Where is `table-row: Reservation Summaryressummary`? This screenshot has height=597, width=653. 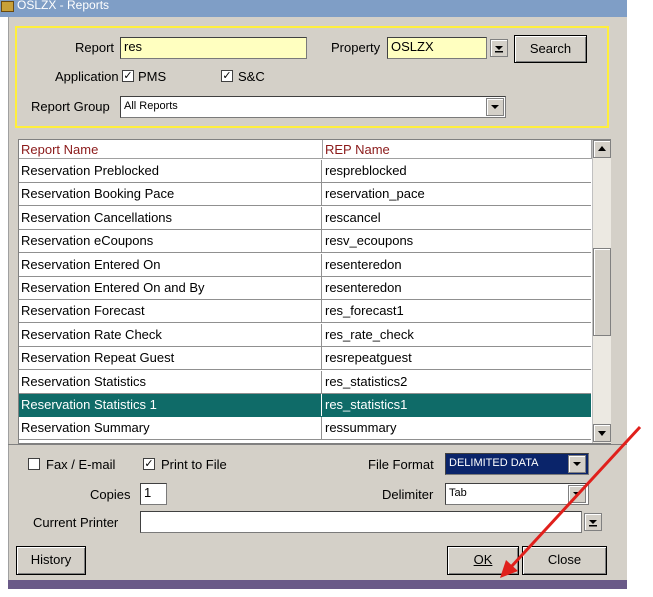 table-row: Reservation Summaryressummary is located at coordinates (305, 428).